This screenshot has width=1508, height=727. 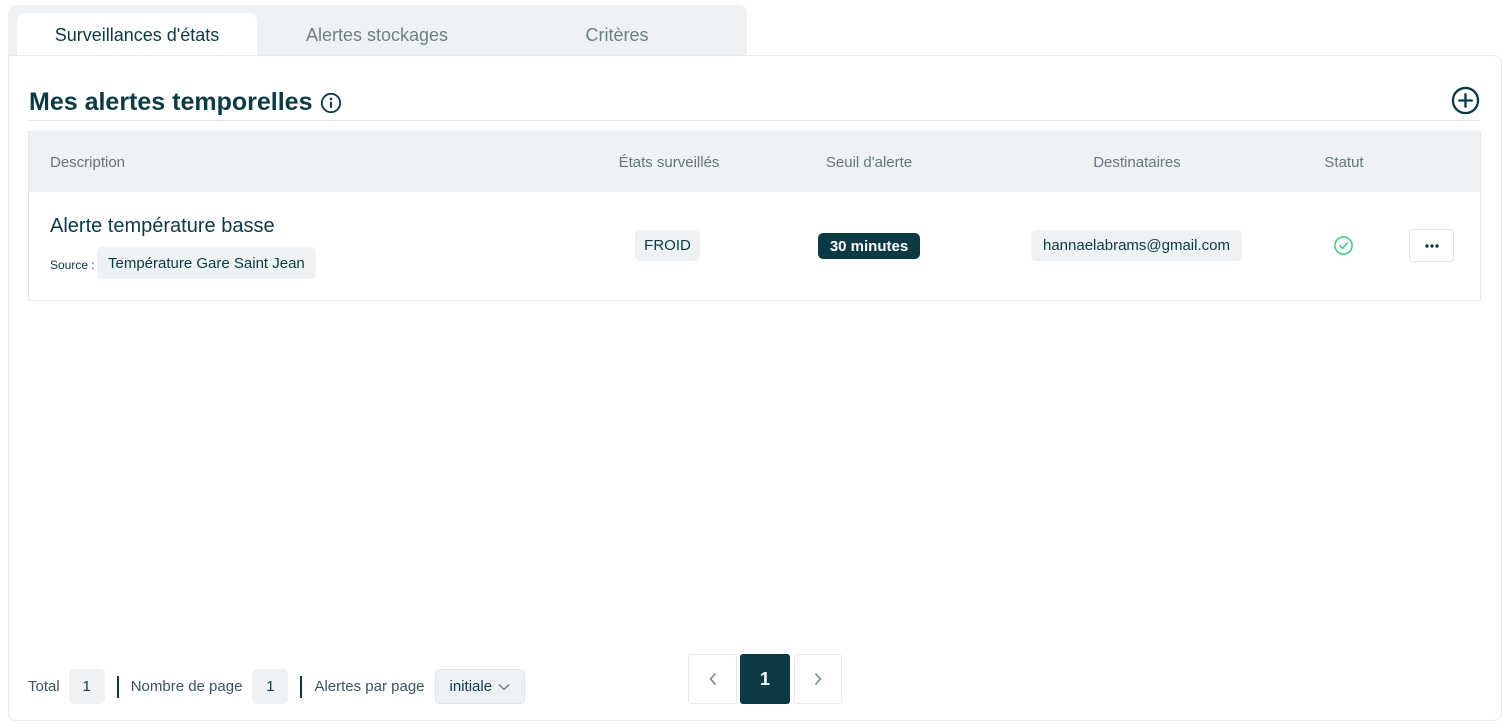 I want to click on etat-chip: FROID, so click(x=667, y=245).